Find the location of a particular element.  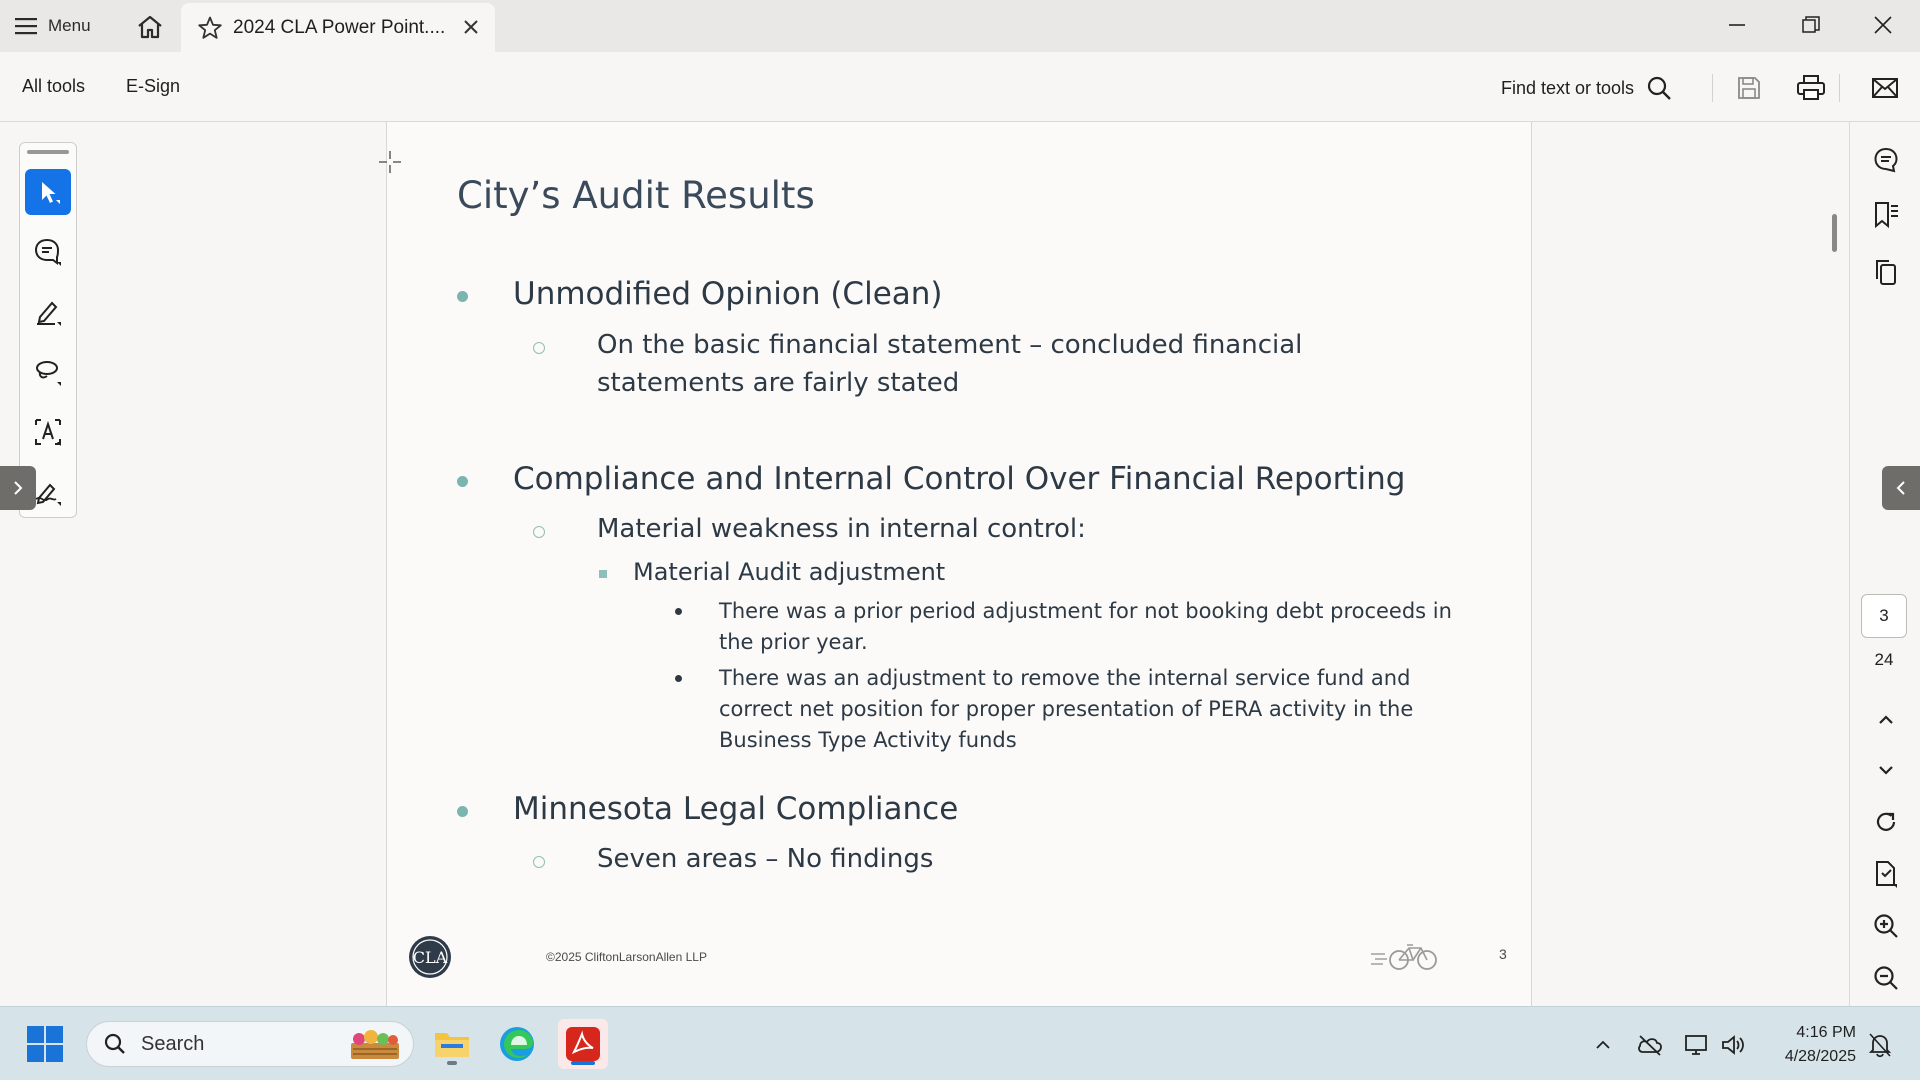

expand-left-panel-button is located at coordinates (18, 488).